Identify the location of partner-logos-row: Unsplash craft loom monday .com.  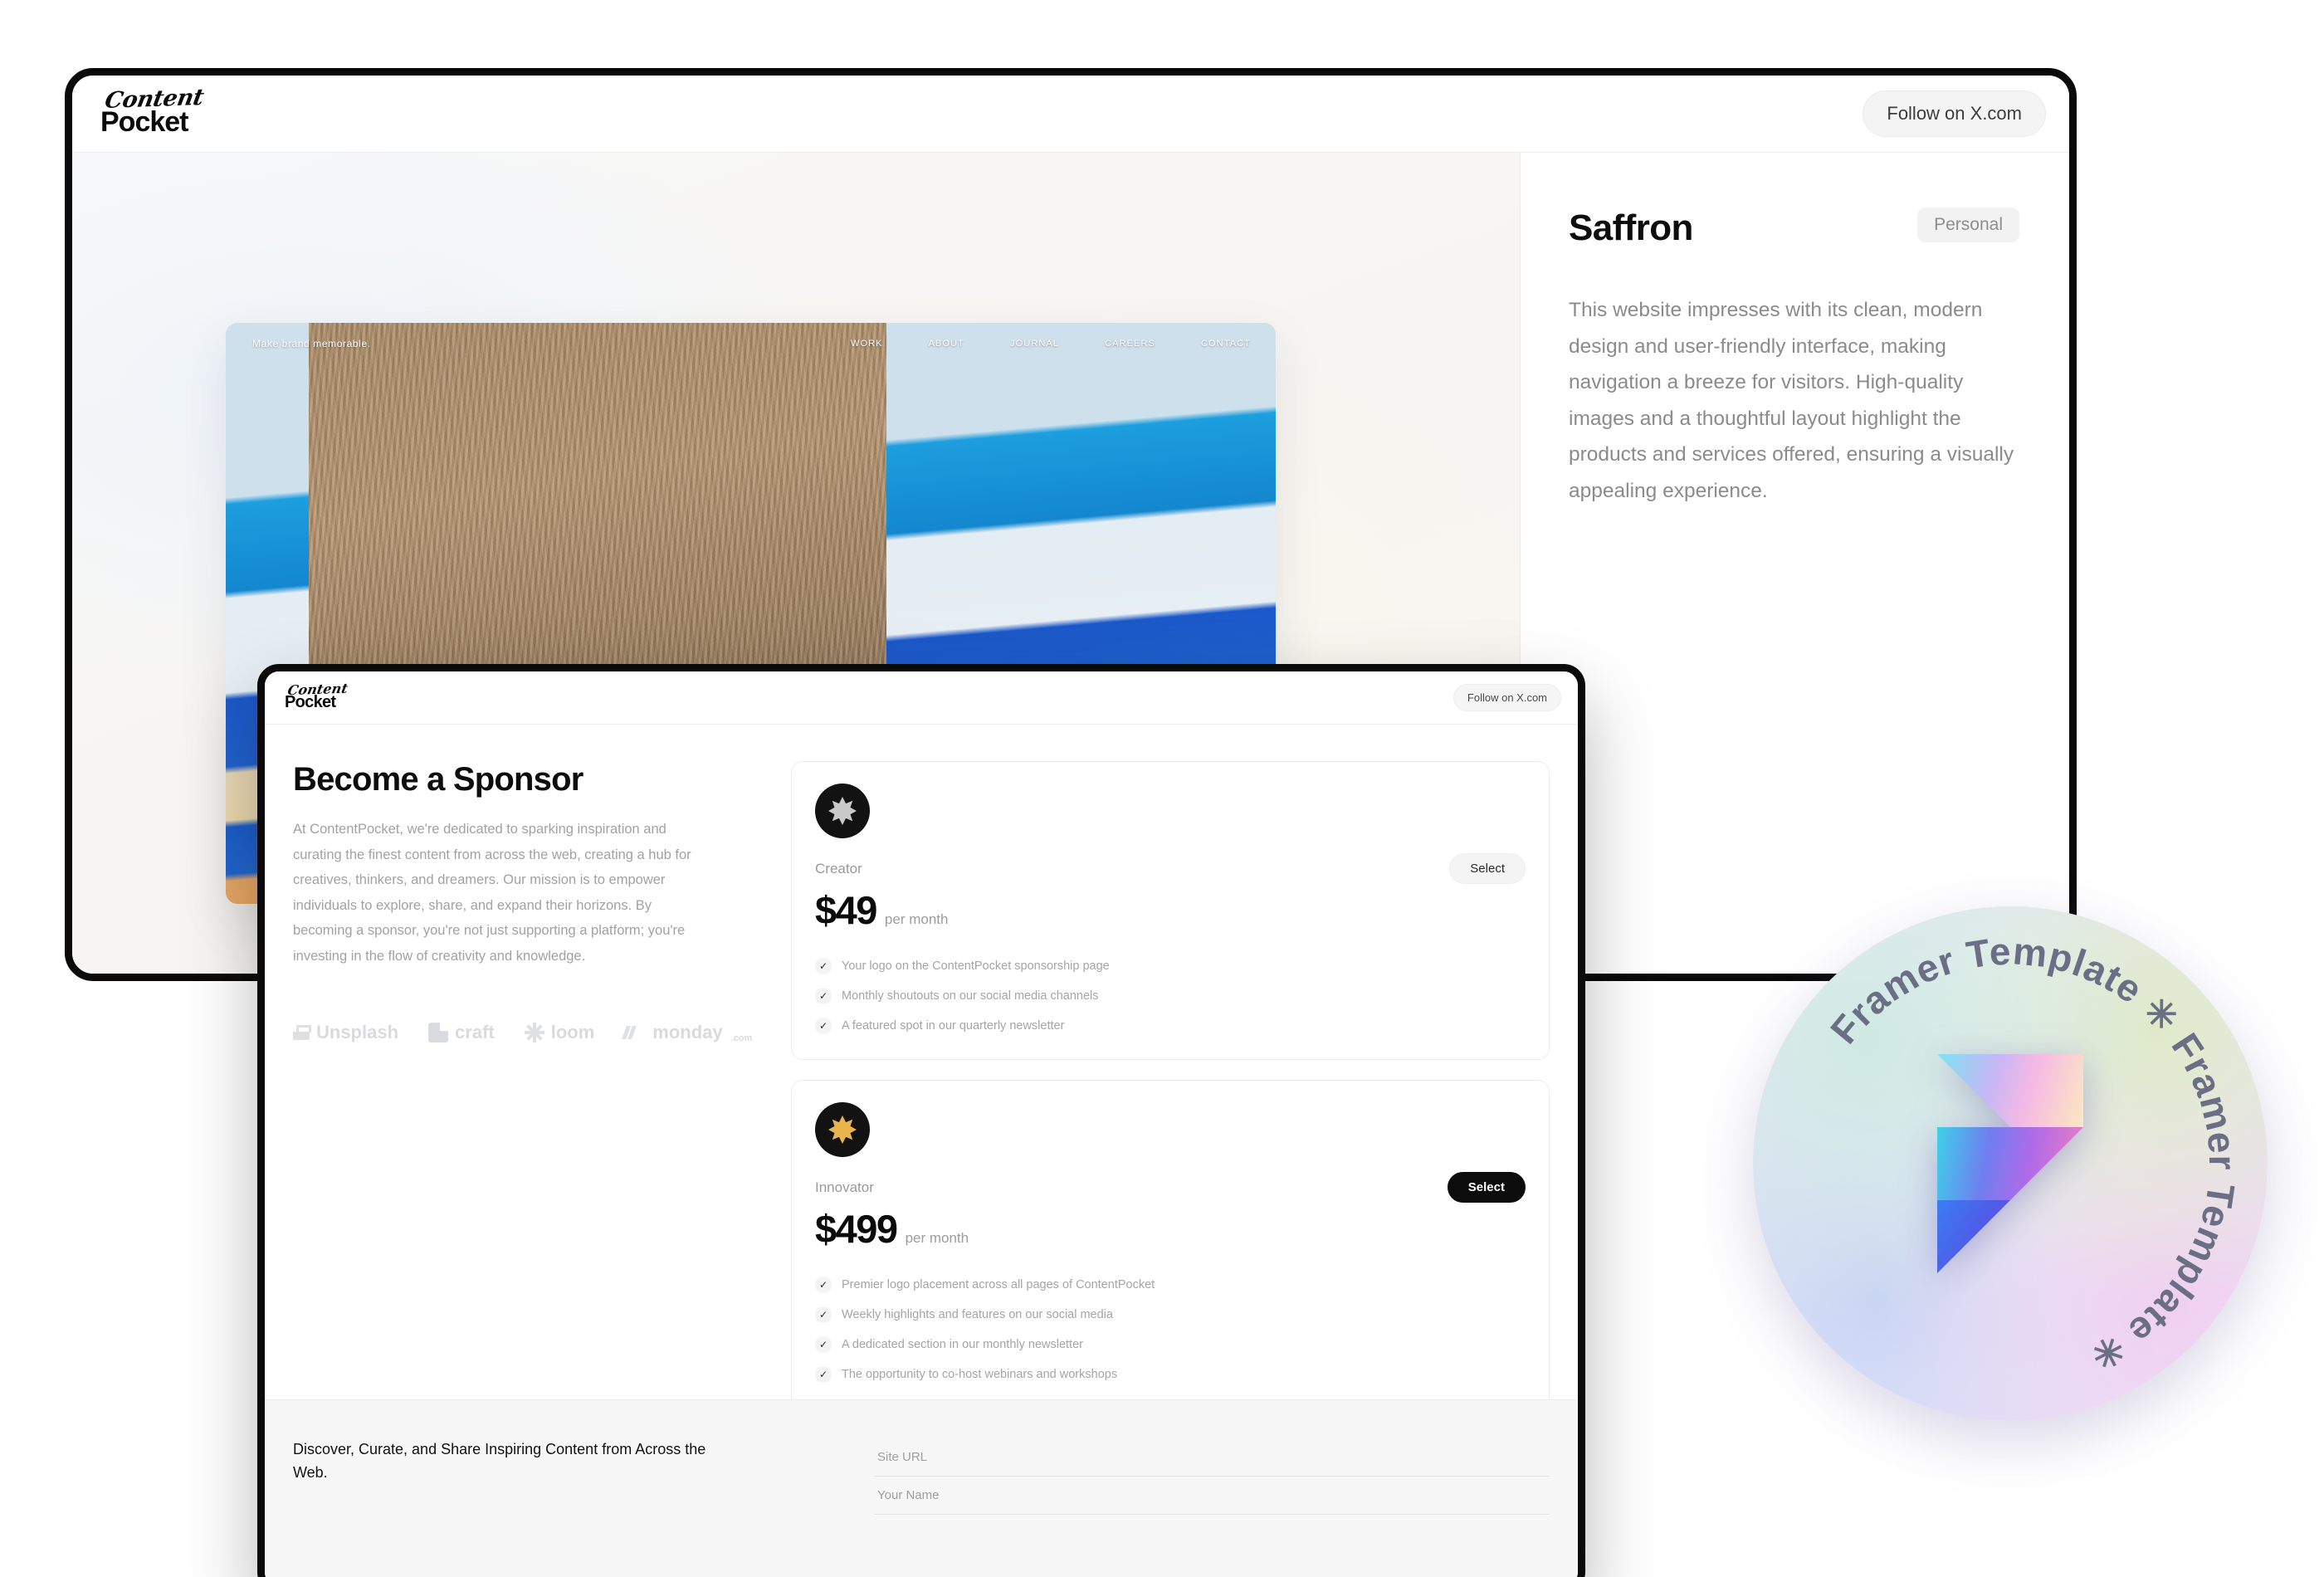
(525, 1033).